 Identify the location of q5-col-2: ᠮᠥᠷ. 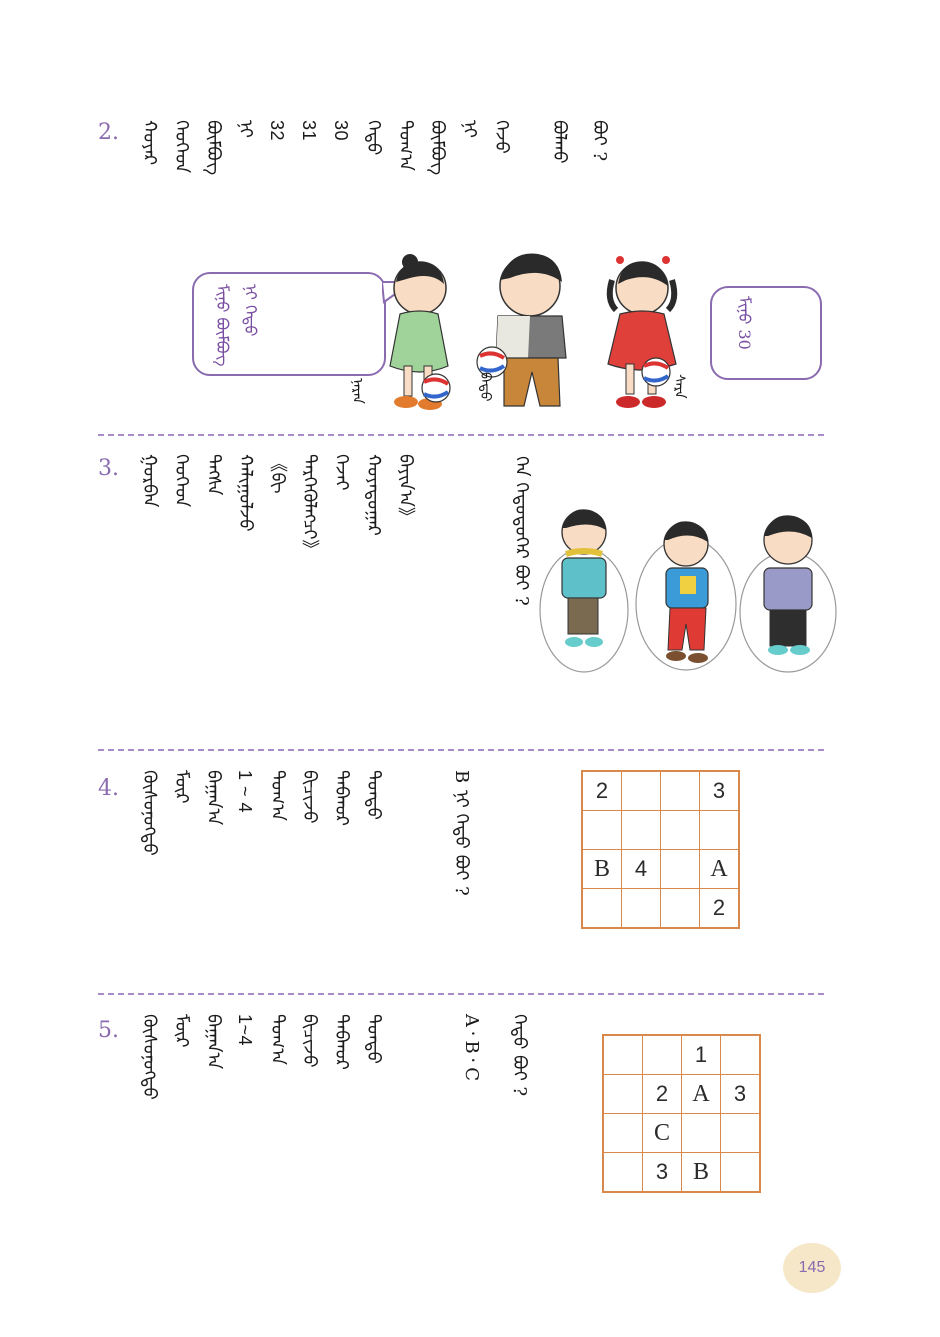
(181, 1031).